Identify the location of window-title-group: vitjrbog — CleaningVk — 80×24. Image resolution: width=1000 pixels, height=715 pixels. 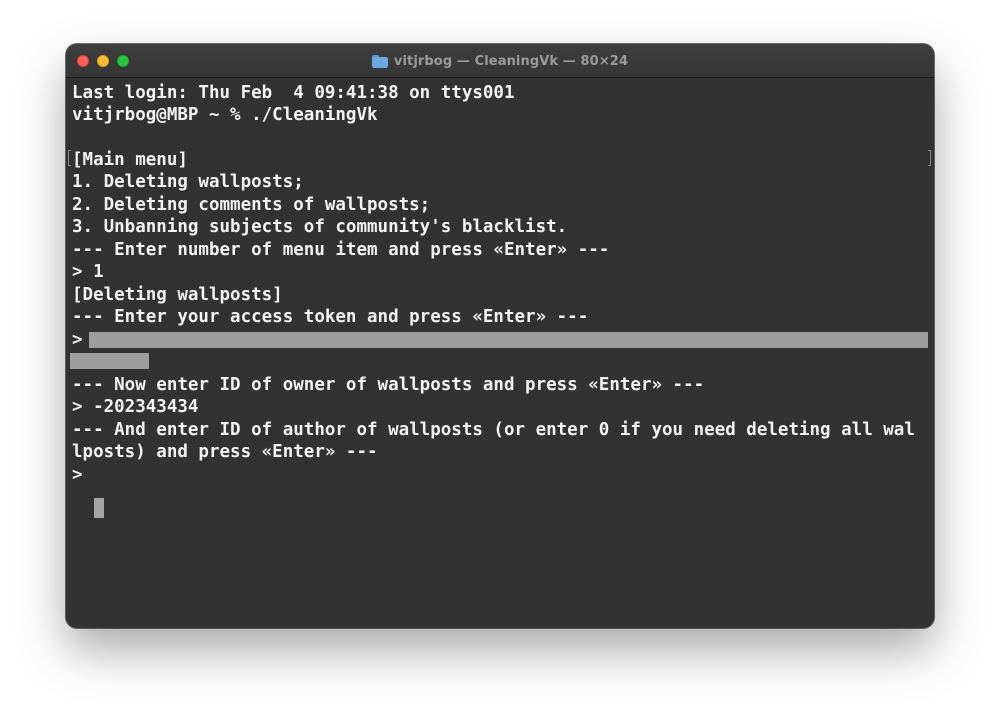
(500, 61).